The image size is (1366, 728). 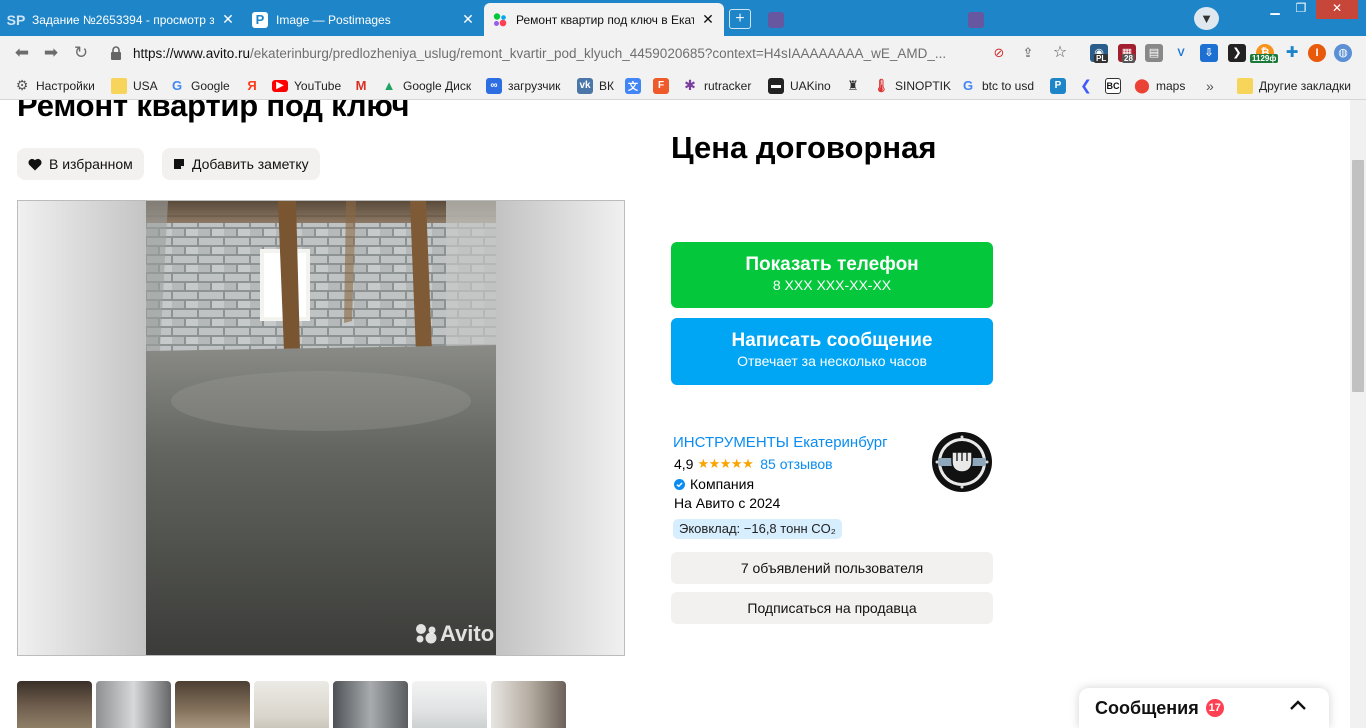 I want to click on bookmark-other: Другие закладки, so click(x=1294, y=85).